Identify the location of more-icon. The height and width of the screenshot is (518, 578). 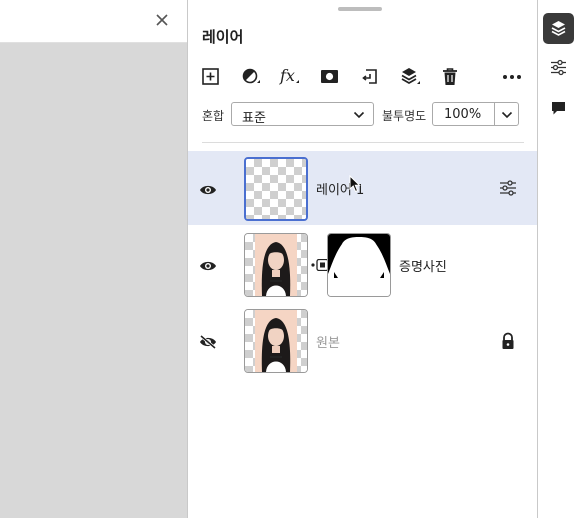
(512, 77).